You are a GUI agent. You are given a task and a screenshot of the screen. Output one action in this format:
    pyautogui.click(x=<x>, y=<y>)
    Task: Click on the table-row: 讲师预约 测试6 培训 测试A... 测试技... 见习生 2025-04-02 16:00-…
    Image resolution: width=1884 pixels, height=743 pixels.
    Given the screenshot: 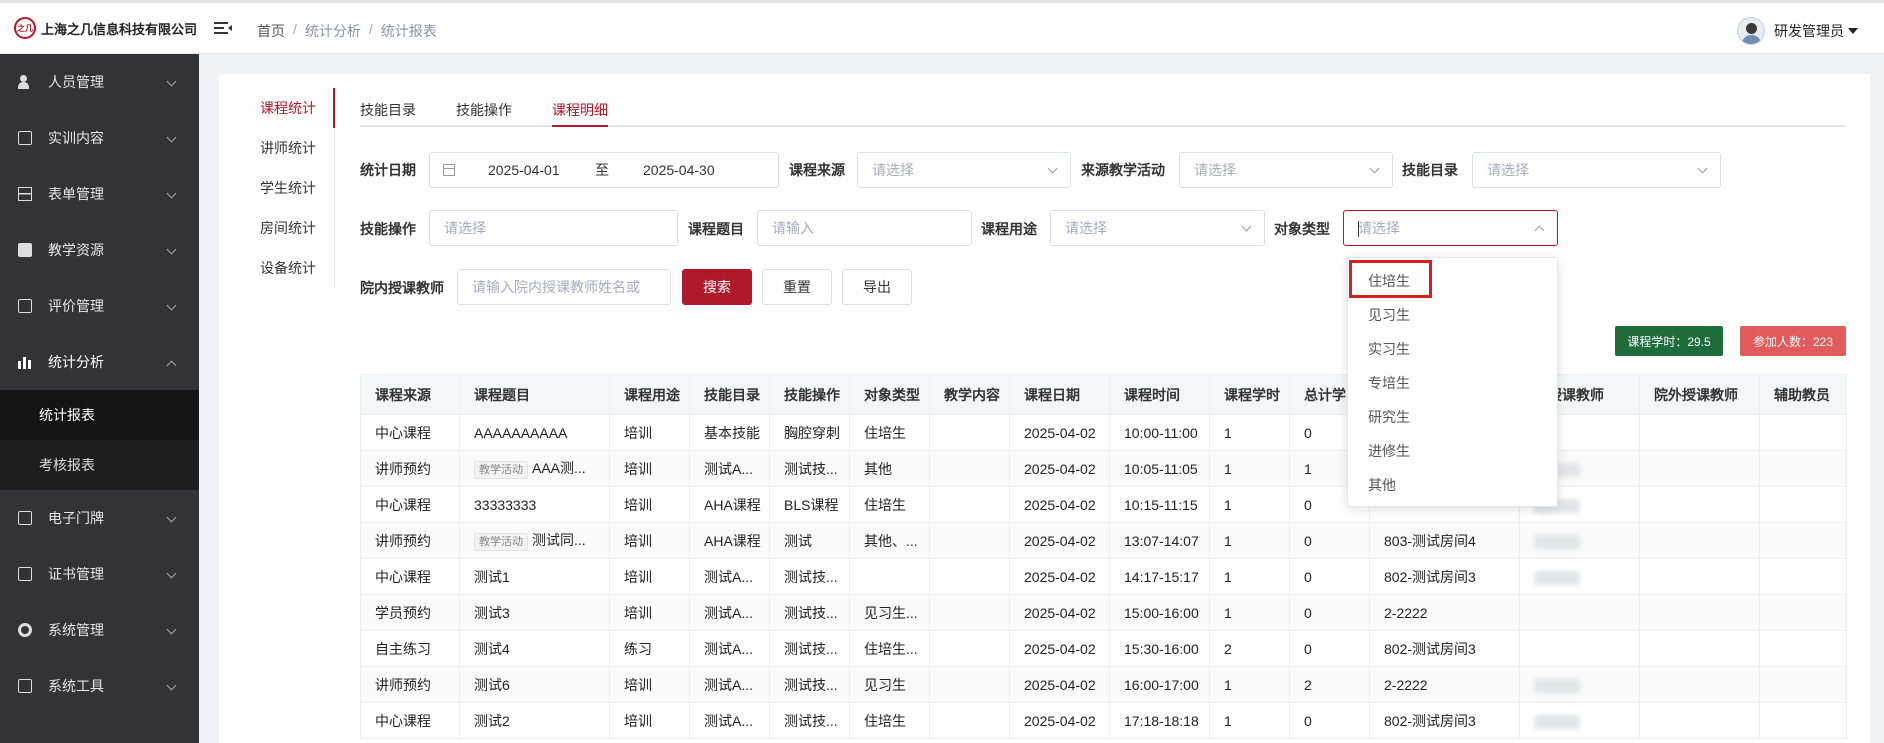 What is the action you would take?
    pyautogui.click(x=1103, y=684)
    